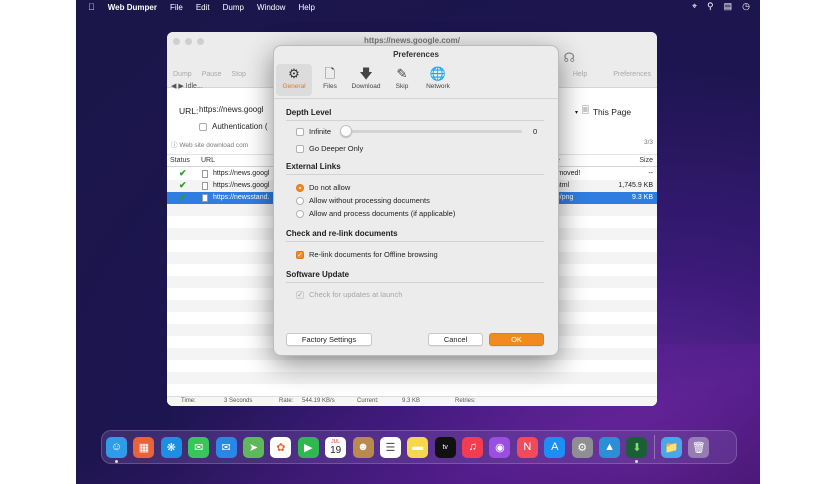 This screenshot has height=484, width=836. Describe the element at coordinates (253, 447) in the screenshot. I see `maps-icon: ➤` at that location.